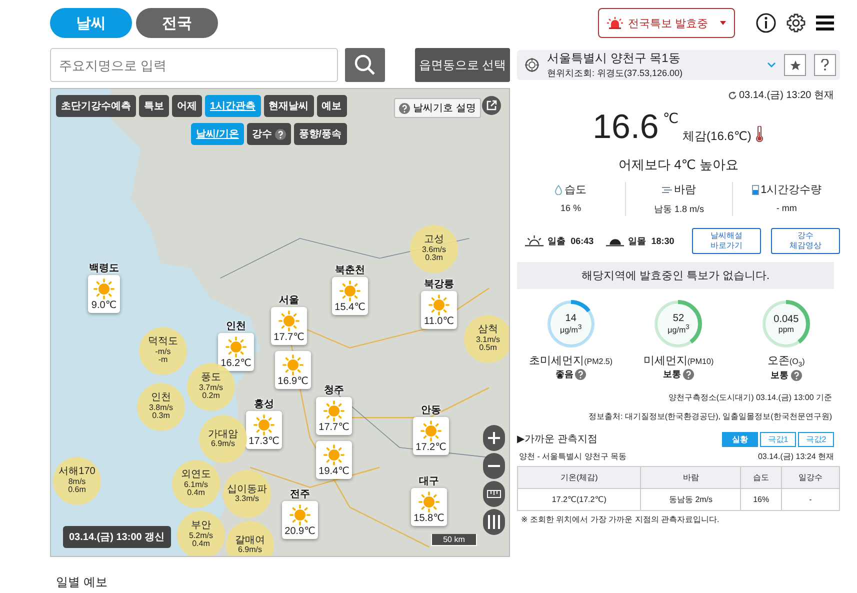 The width and height of the screenshot is (857, 593). I want to click on layer-tab: 현재날씨, so click(289, 106).